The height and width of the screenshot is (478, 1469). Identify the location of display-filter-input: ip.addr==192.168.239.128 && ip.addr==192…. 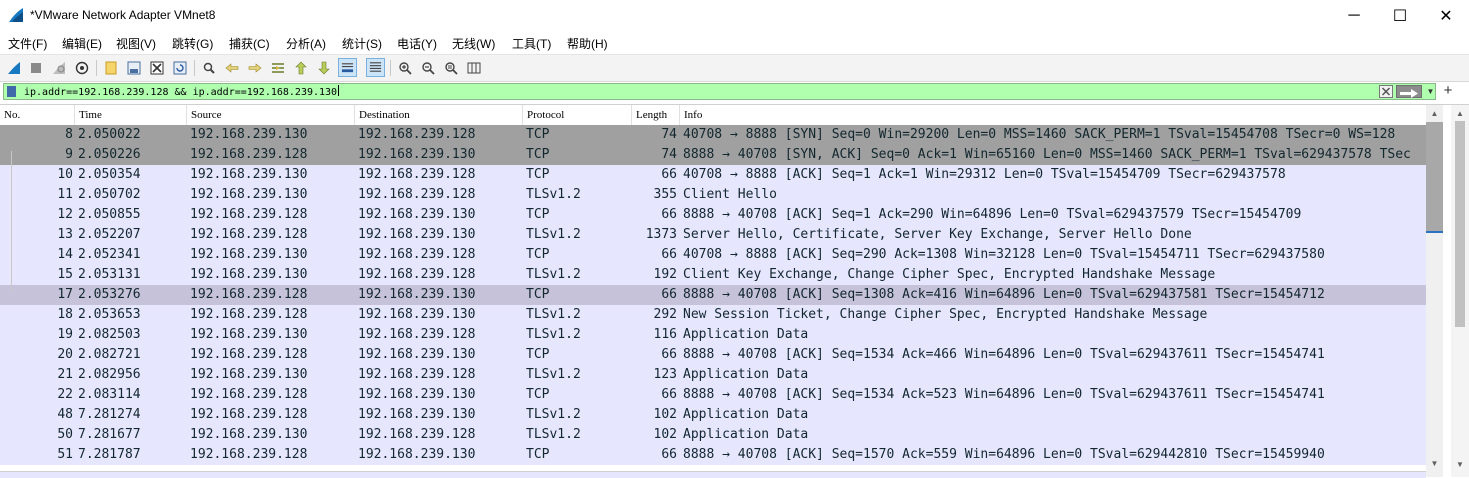
(719, 91).